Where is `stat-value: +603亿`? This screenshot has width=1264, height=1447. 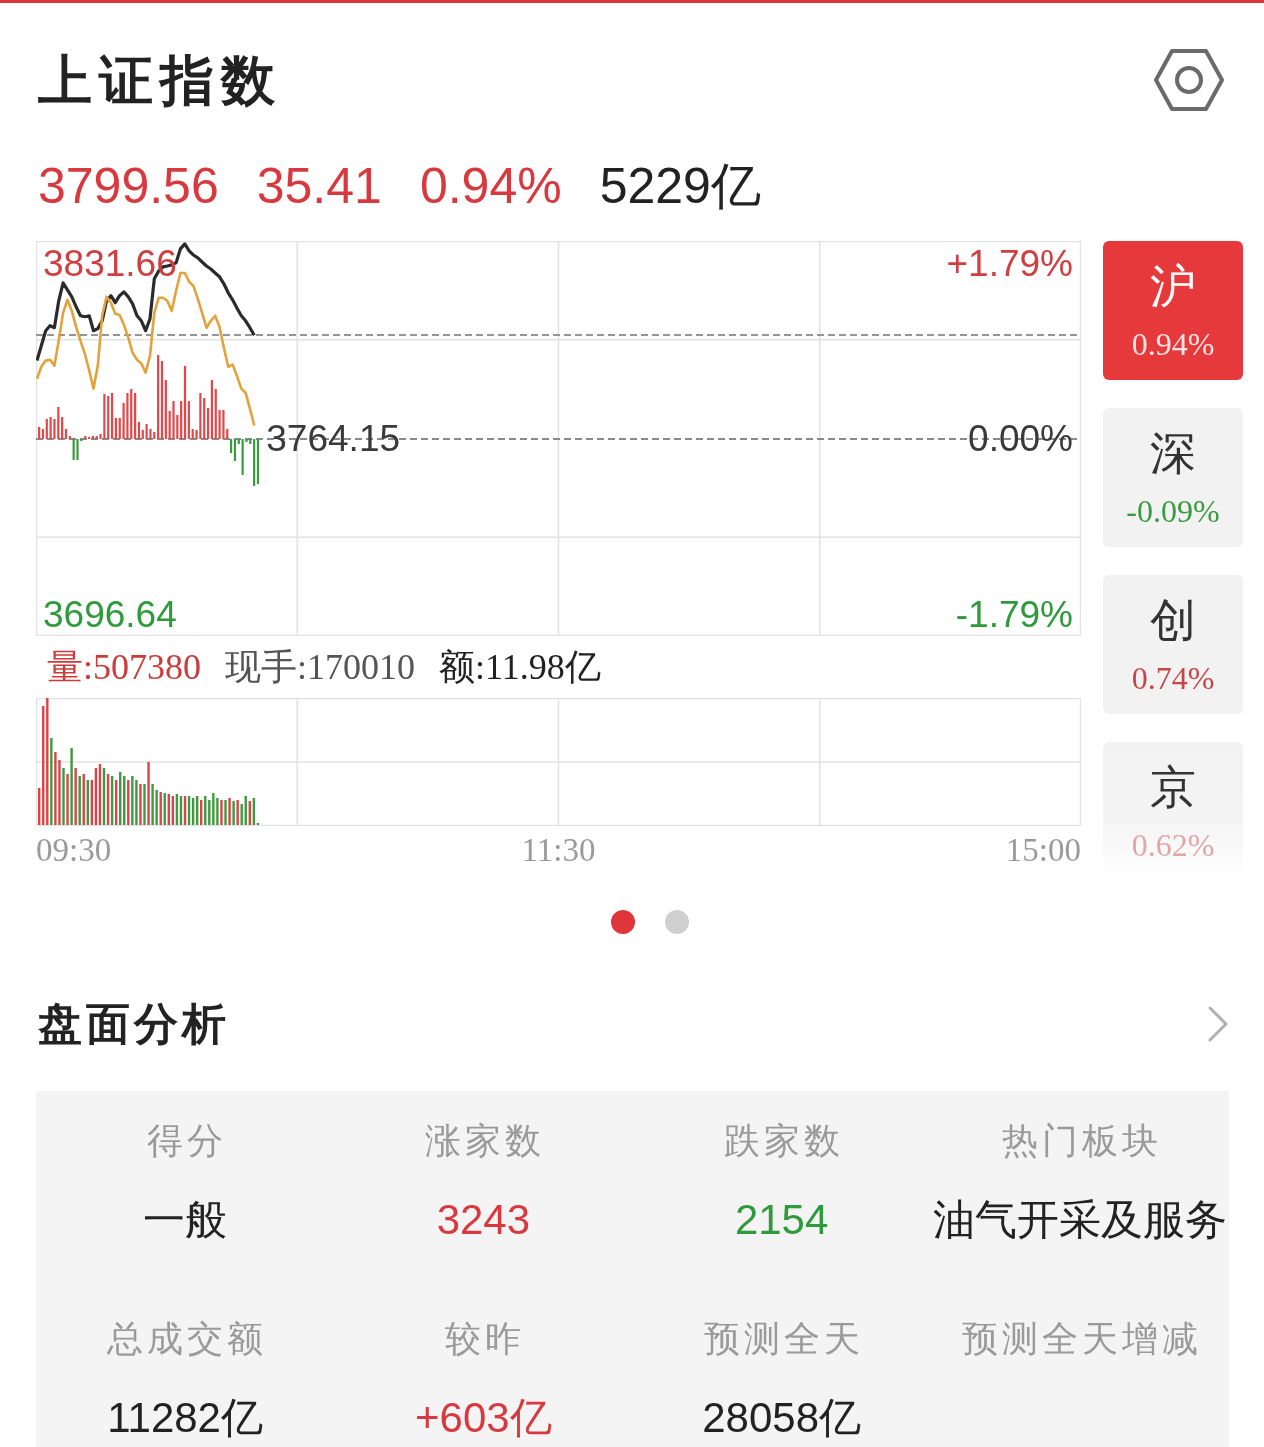
stat-value: +603亿 is located at coordinates (483, 1418).